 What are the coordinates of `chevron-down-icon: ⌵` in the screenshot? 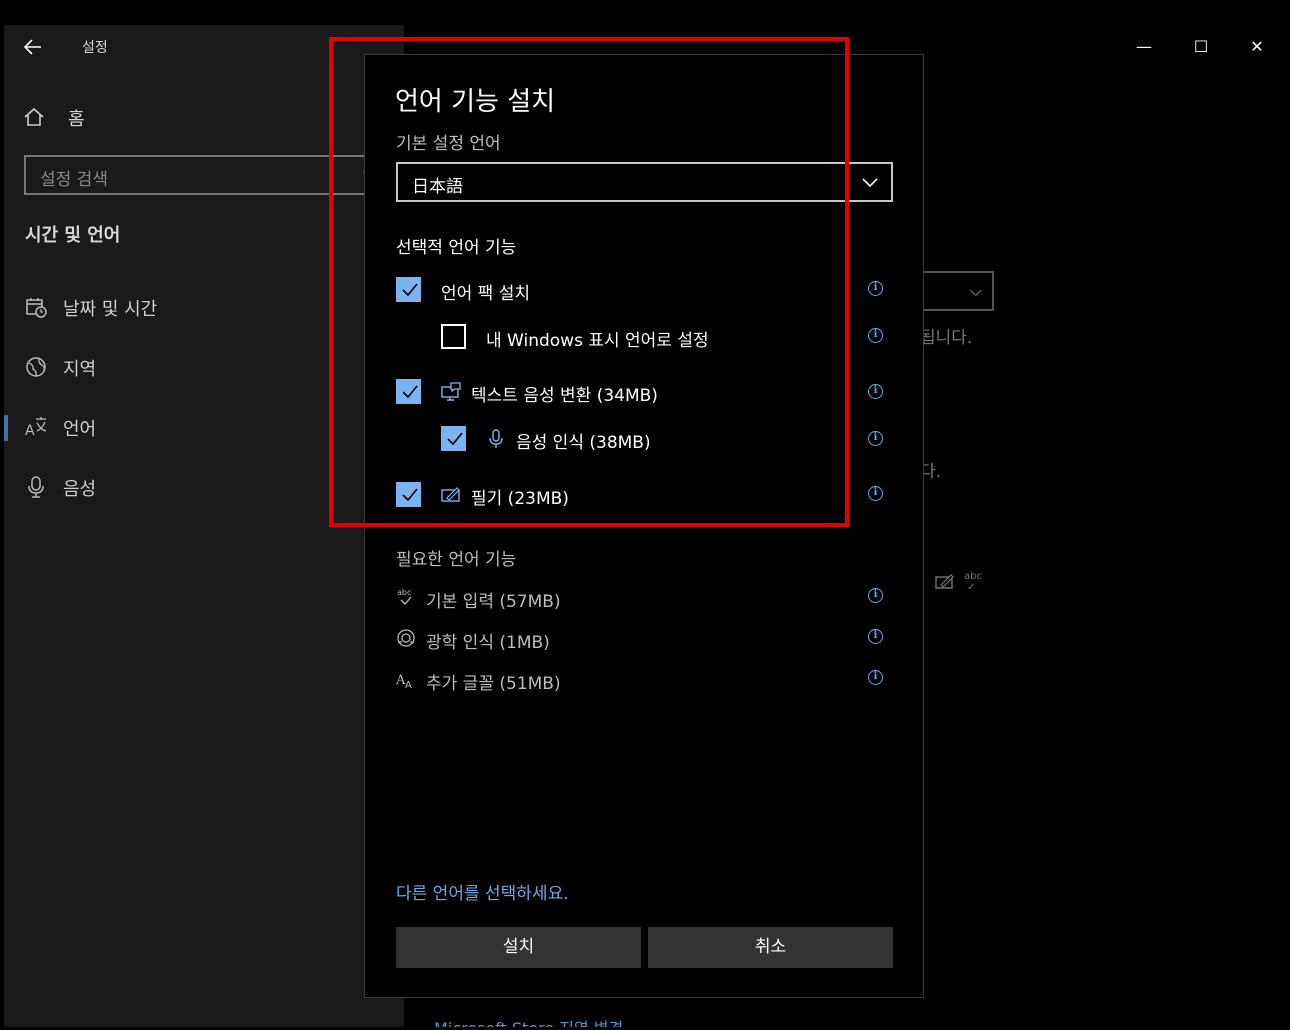 It's located at (975, 290).